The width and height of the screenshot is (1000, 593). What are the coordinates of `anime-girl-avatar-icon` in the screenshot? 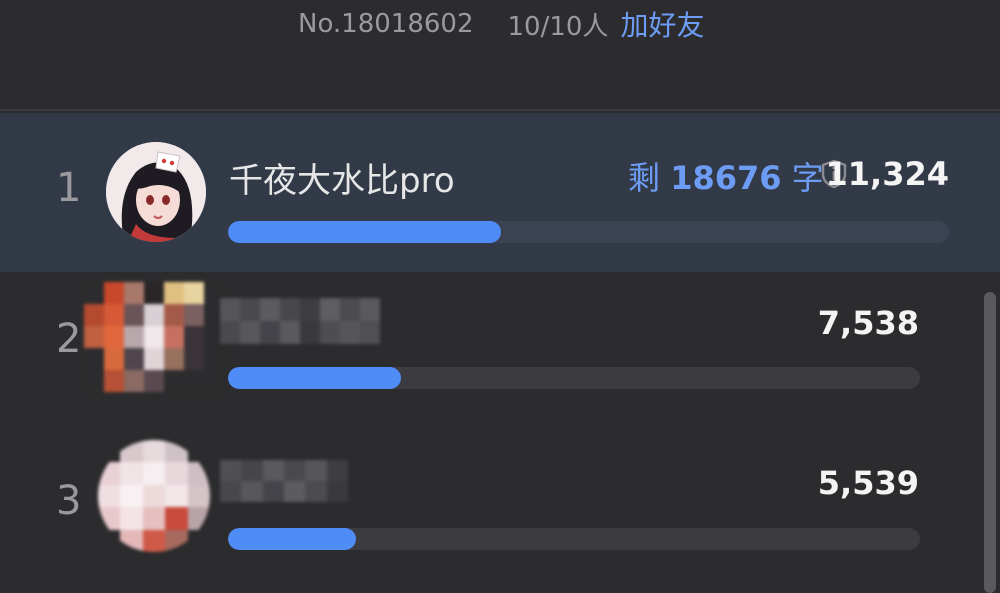 It's located at (156, 192).